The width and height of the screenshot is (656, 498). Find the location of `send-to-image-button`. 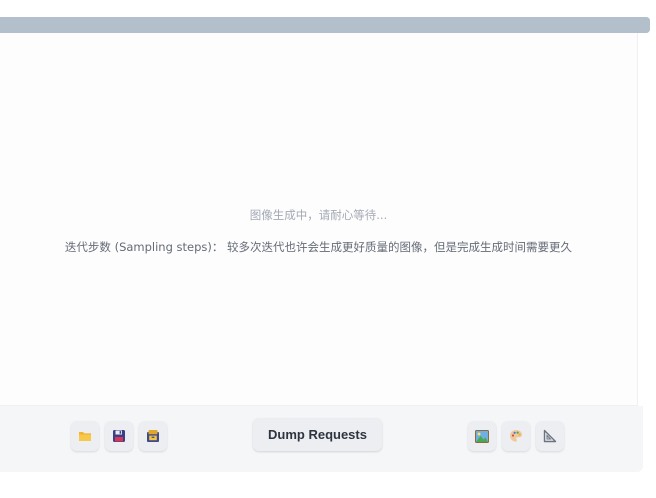

send-to-image-button is located at coordinates (482, 436).